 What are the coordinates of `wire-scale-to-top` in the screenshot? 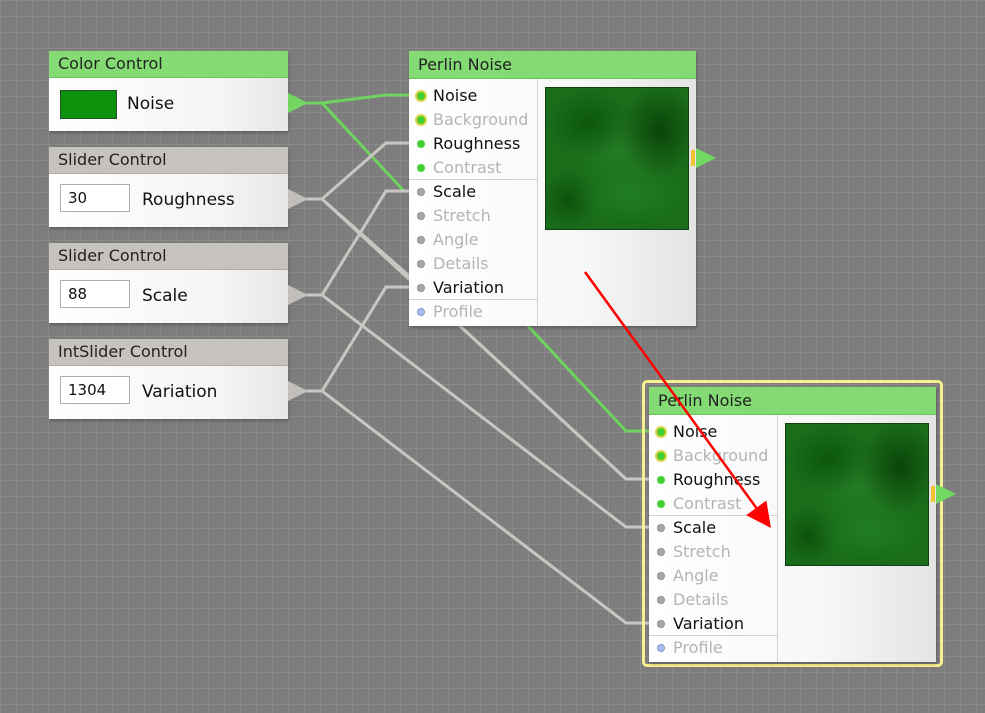 It's located at (362, 243).